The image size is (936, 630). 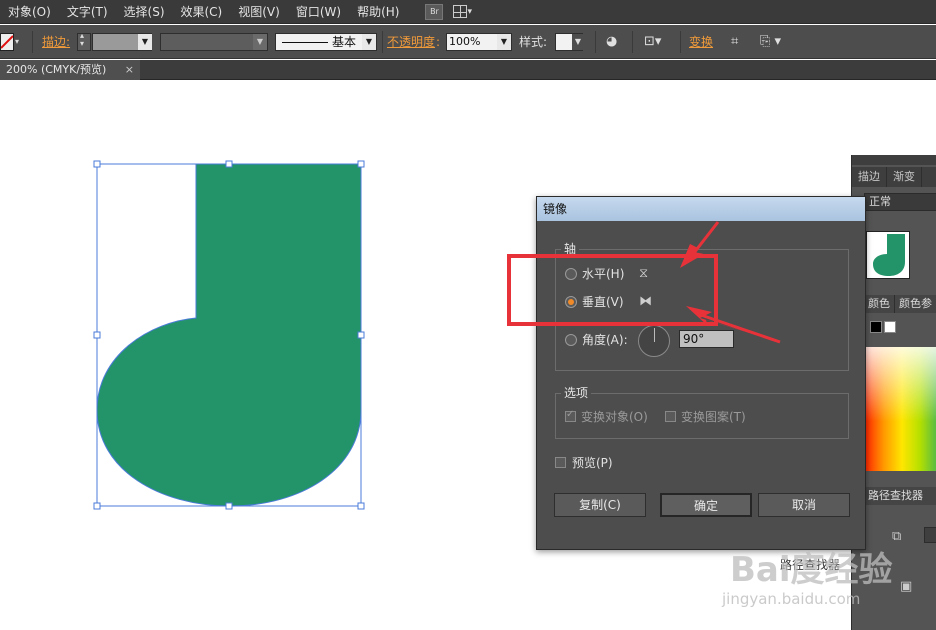 What do you see at coordinates (654, 341) in the screenshot?
I see `angle-dial` at bounding box center [654, 341].